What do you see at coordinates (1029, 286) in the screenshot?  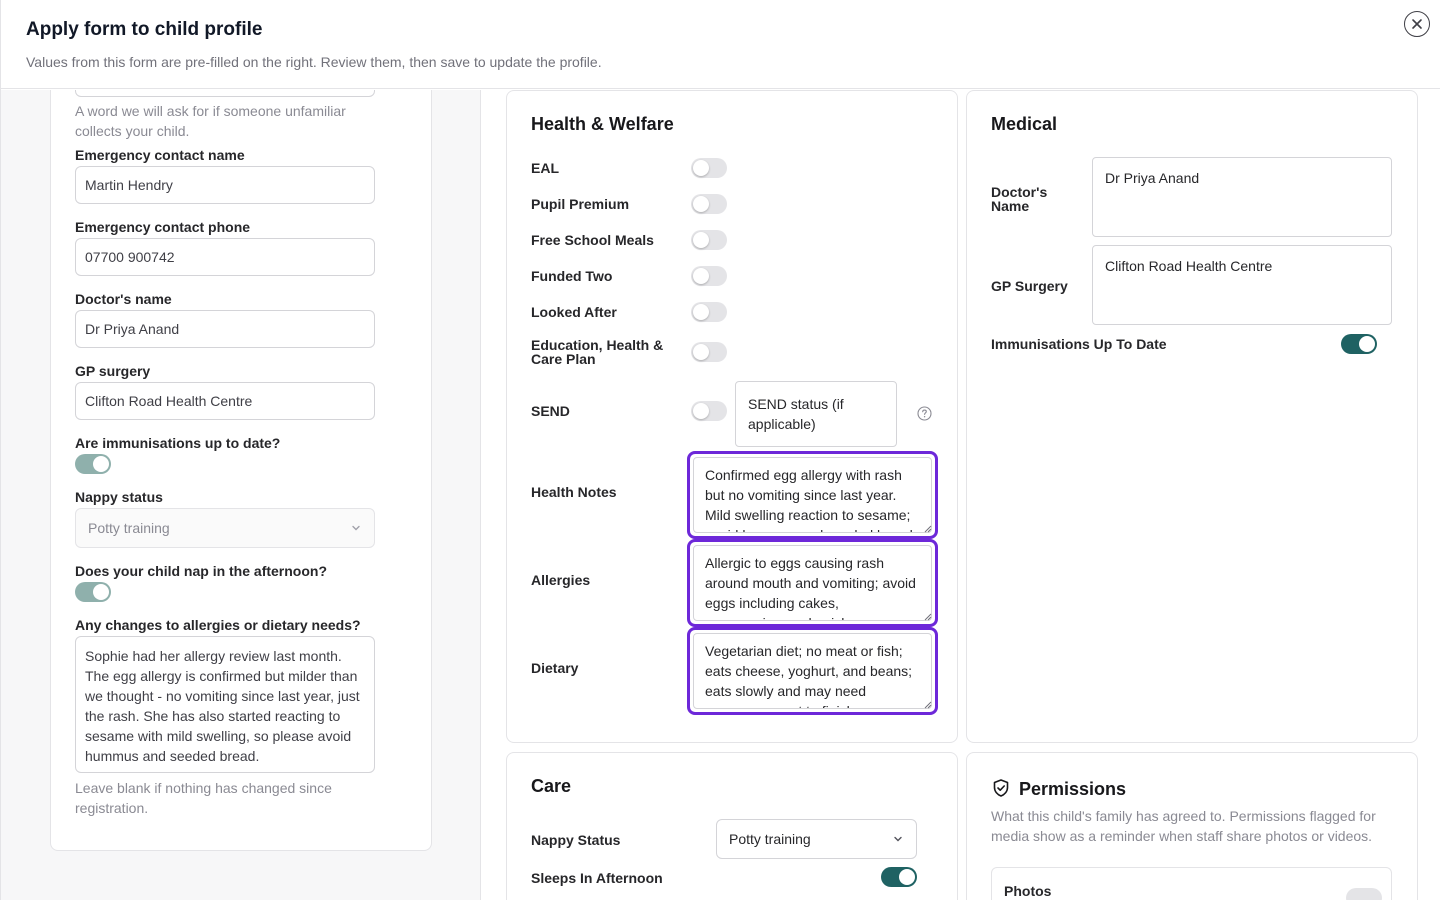 I see `gp-surgery-label: GP Surgery` at bounding box center [1029, 286].